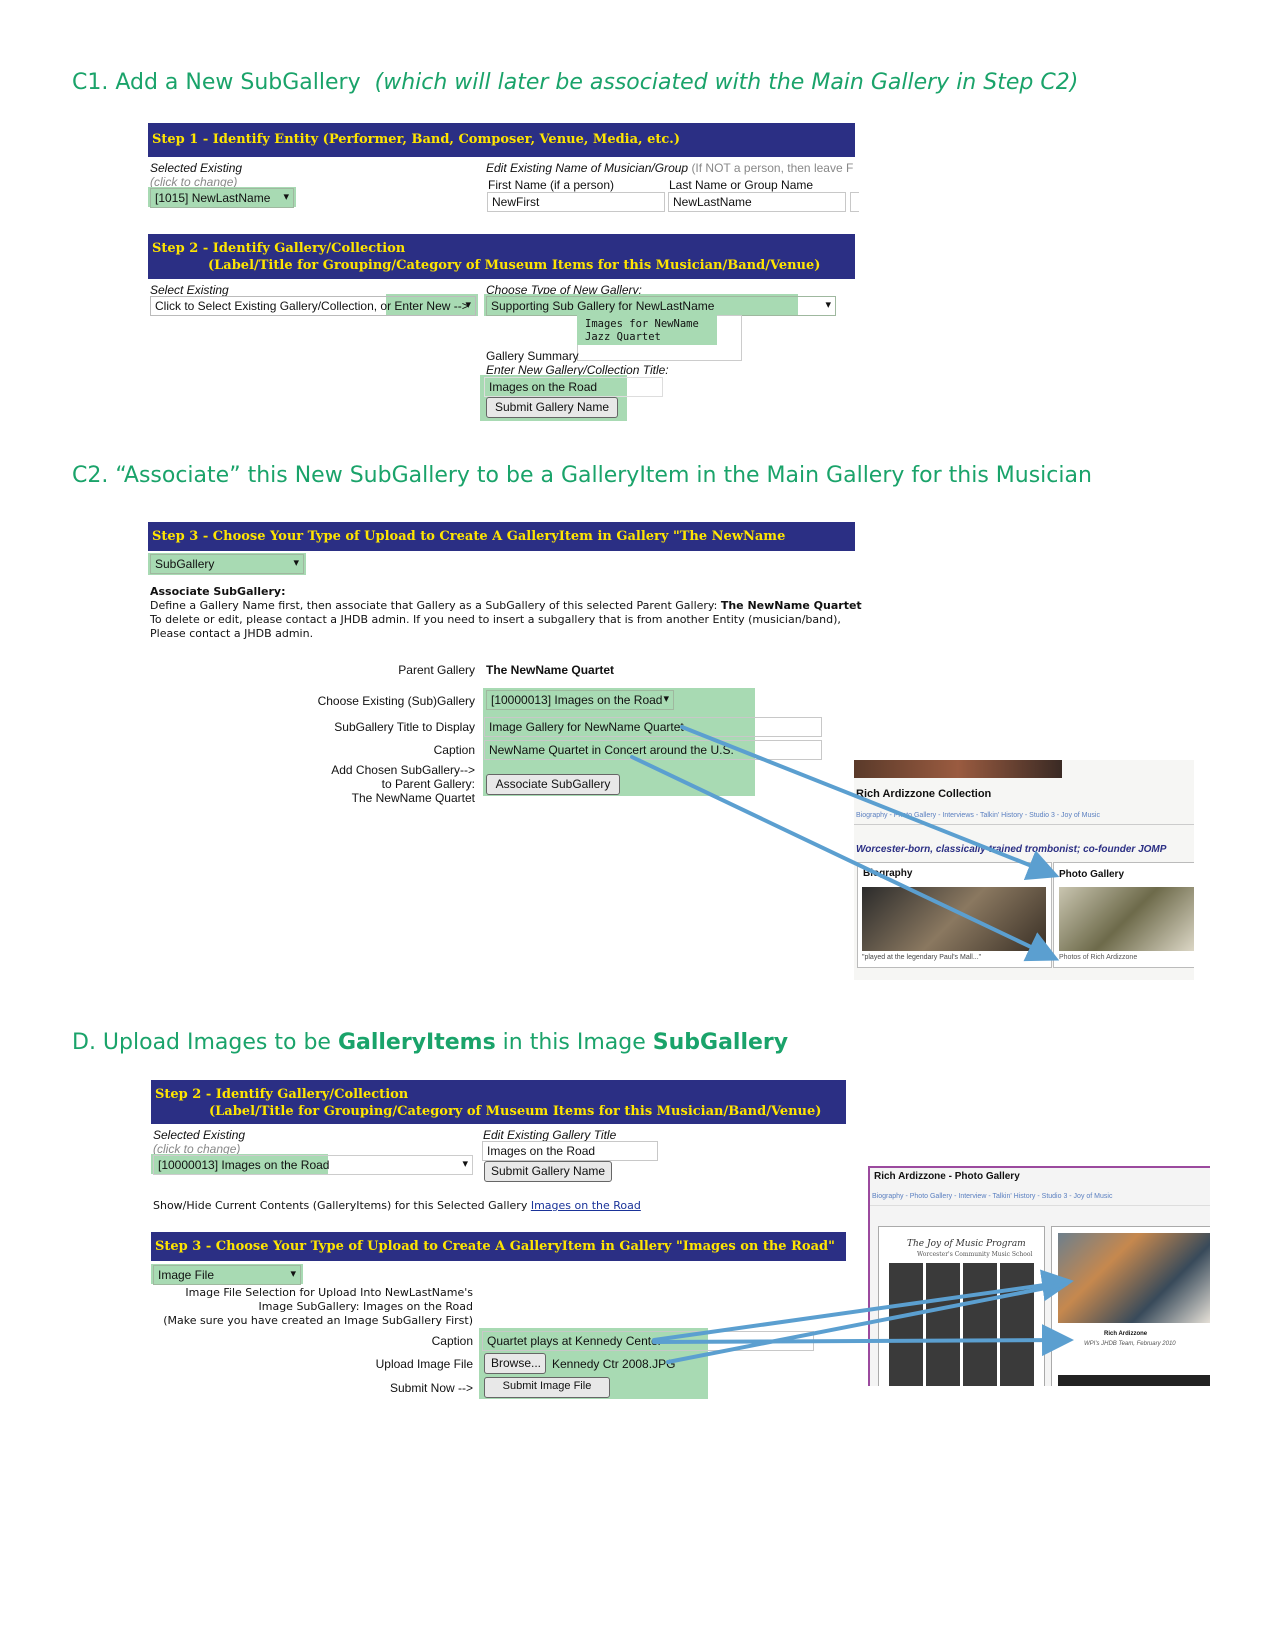  I want to click on arrow-browse-to-photo, so click(867, 1323).